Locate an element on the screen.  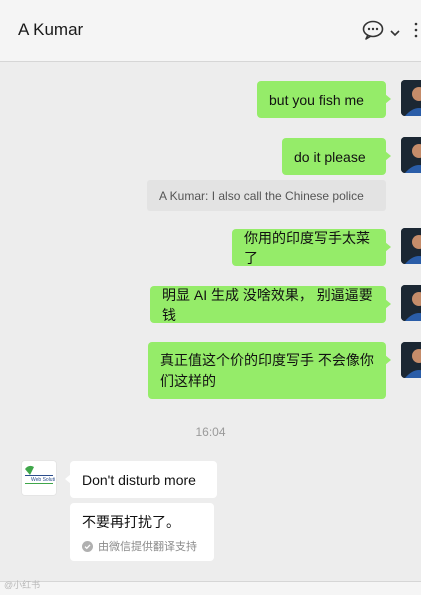
avatar: Web Soluti is located at coordinates (39, 478).